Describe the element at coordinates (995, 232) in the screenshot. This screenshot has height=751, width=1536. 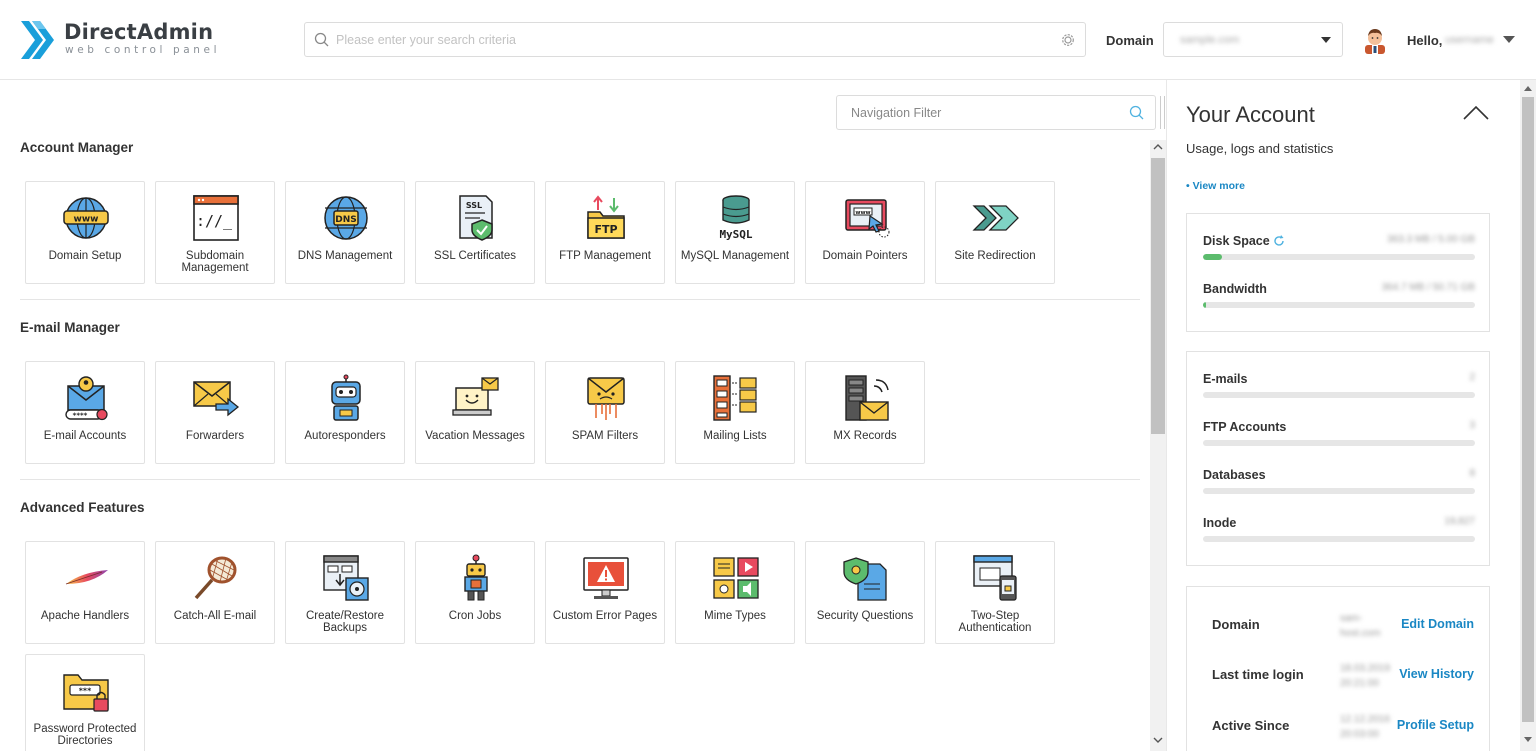
I see `tile-site-redirection: Site Redirection` at that location.